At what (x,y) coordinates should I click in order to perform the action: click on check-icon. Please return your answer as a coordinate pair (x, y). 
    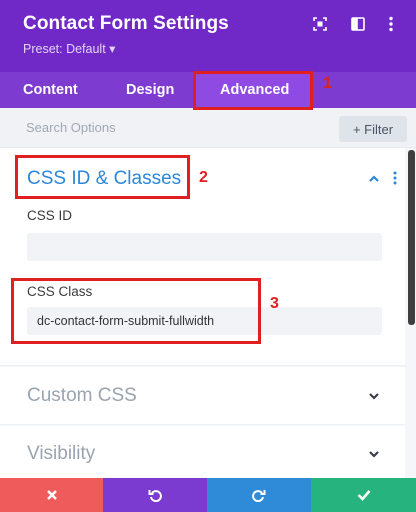
    Looking at the image, I should click on (363, 495).